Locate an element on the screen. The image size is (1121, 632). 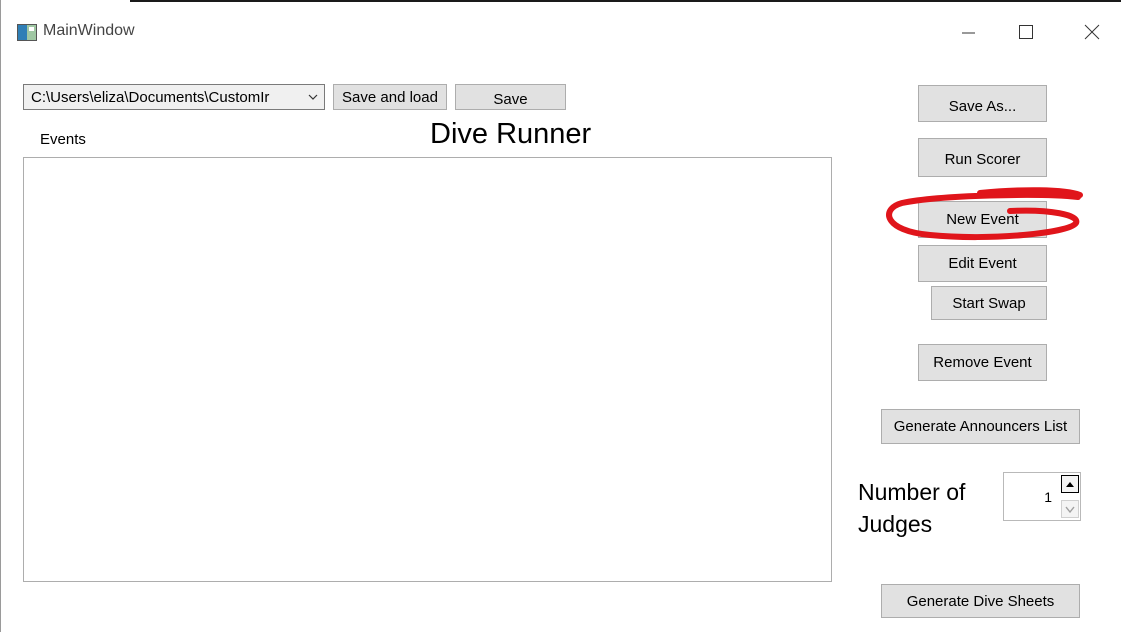
run-scorer-button: Run Scorer is located at coordinates (982, 157).